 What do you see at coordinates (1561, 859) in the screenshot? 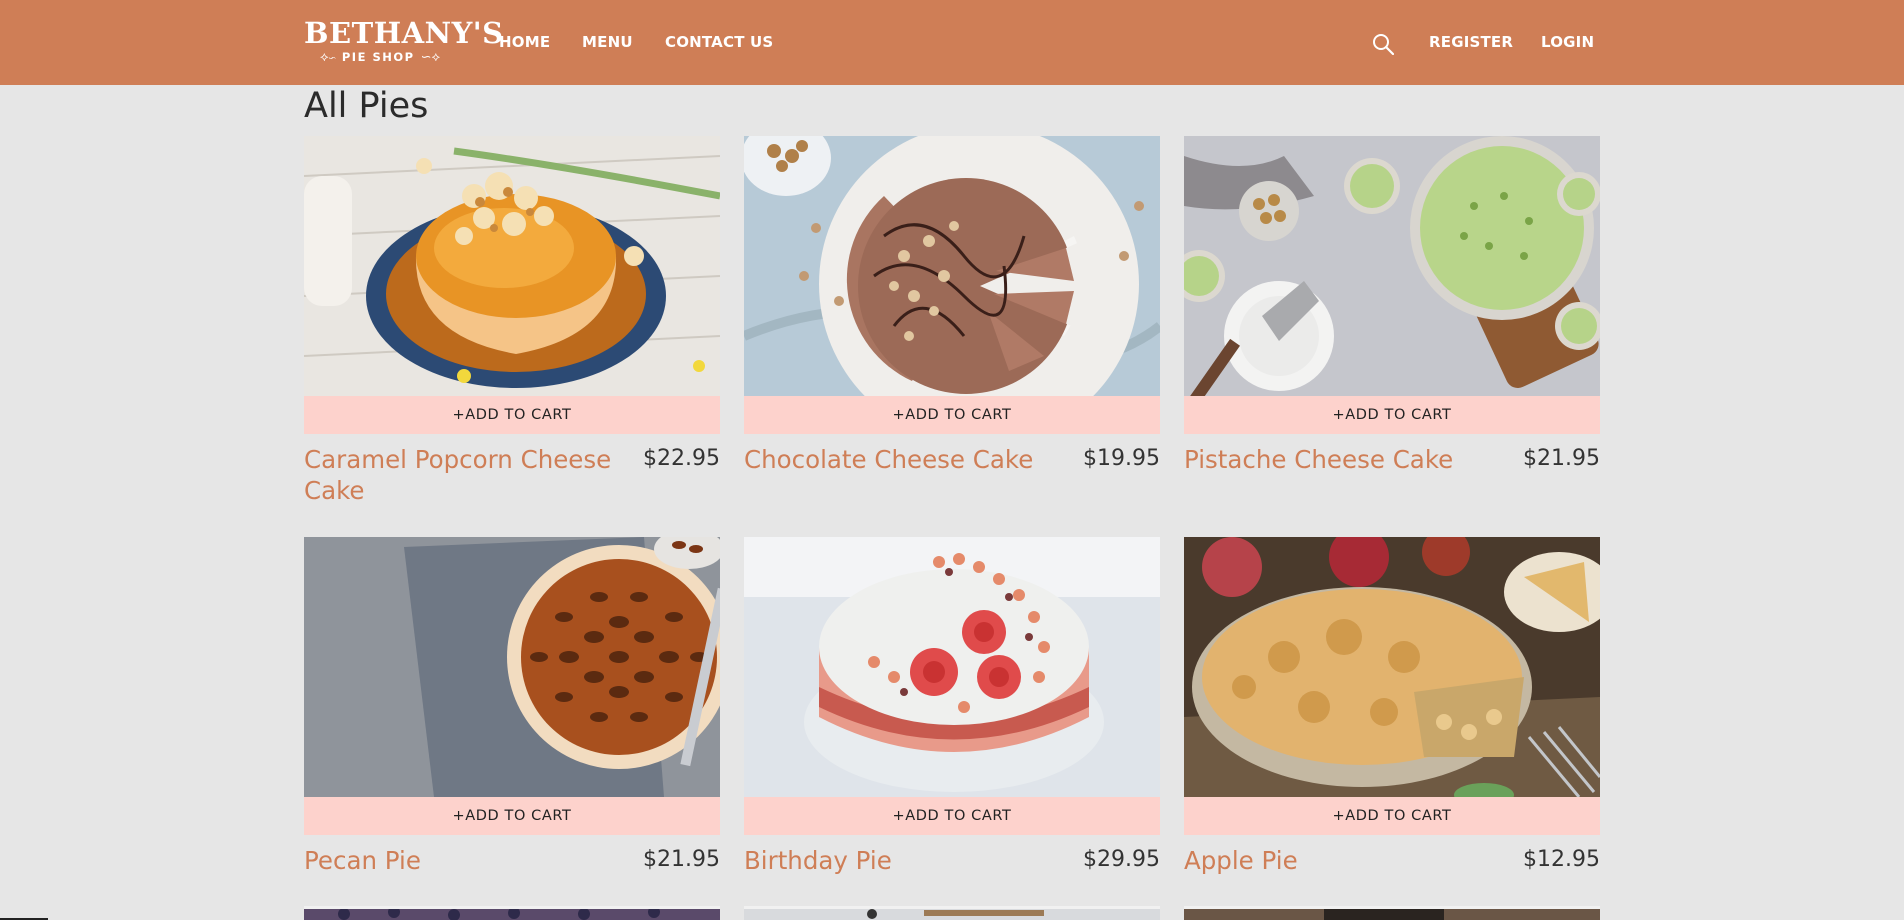
I see `product-price: $12.95` at bounding box center [1561, 859].